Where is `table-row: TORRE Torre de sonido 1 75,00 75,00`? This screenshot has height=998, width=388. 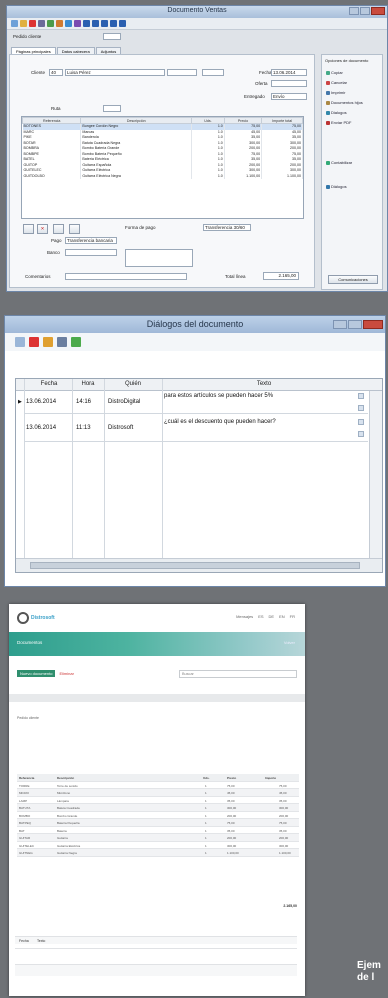 table-row: TORRE Torre de sonido 1 75,00 75,00 is located at coordinates (158, 785).